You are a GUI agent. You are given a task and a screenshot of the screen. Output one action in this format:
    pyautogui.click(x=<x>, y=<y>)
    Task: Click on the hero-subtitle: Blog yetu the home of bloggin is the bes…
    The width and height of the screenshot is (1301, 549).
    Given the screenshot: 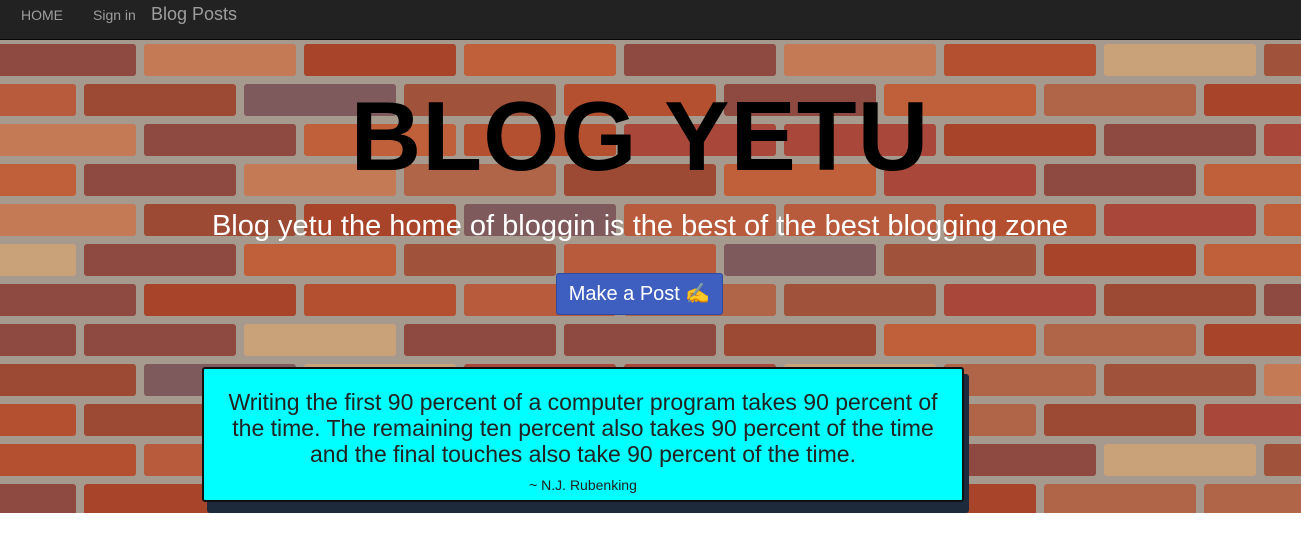 What is the action you would take?
    pyautogui.click(x=640, y=226)
    